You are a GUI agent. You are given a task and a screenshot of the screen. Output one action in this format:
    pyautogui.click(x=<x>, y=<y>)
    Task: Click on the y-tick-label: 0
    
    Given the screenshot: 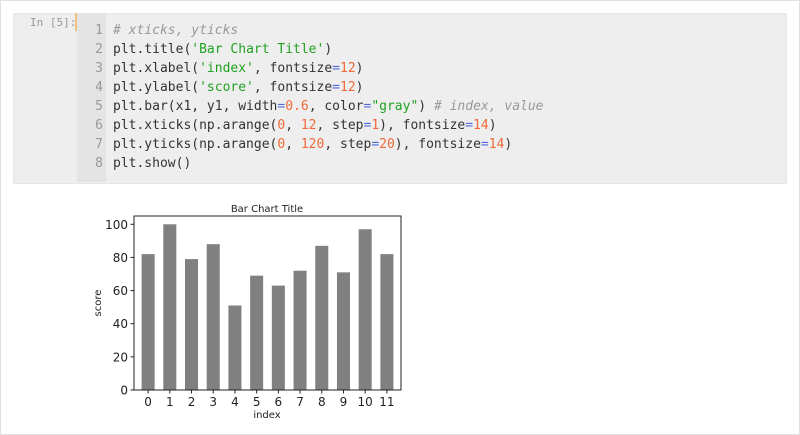 What is the action you would take?
    pyautogui.click(x=124, y=391)
    